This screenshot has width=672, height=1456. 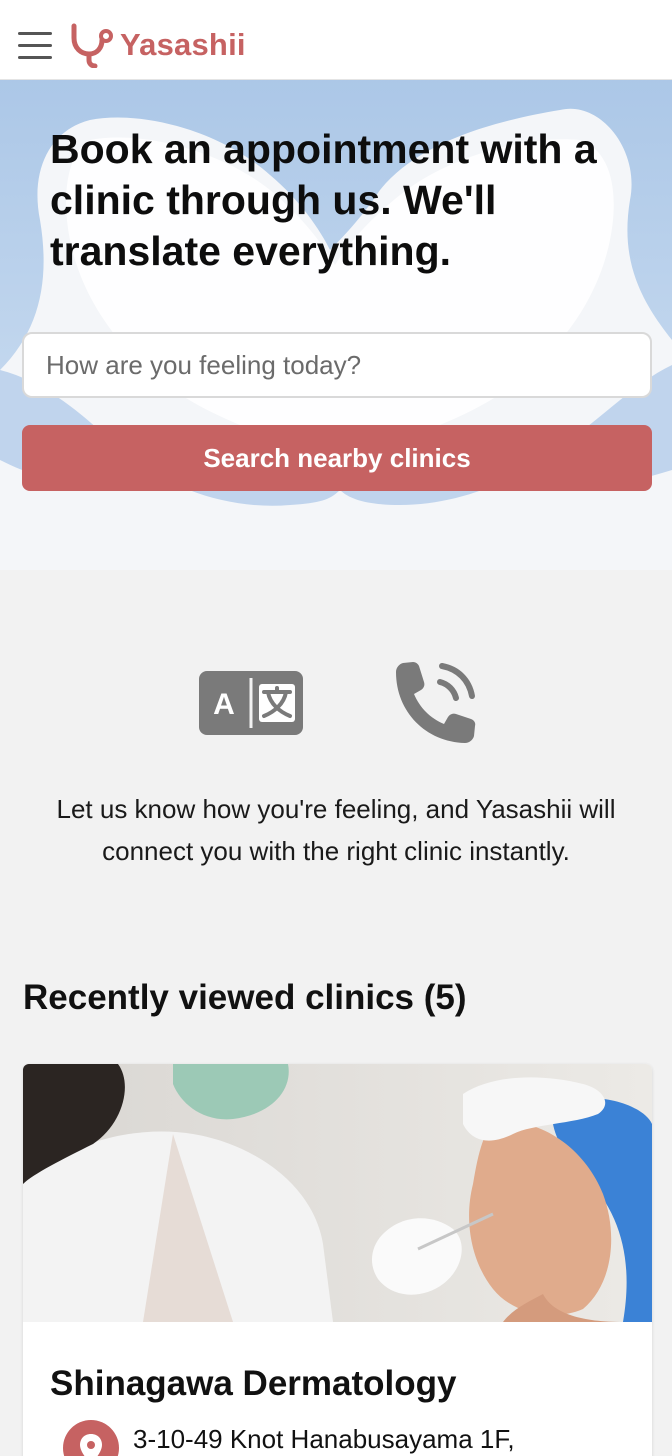 What do you see at coordinates (92, 45) in the screenshot?
I see `stethoscope-icon` at bounding box center [92, 45].